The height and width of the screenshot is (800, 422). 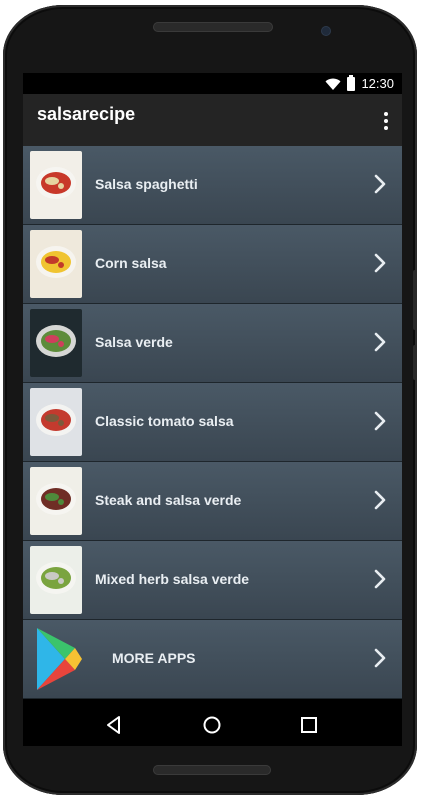 I want to click on top-speaker, so click(x=213, y=27).